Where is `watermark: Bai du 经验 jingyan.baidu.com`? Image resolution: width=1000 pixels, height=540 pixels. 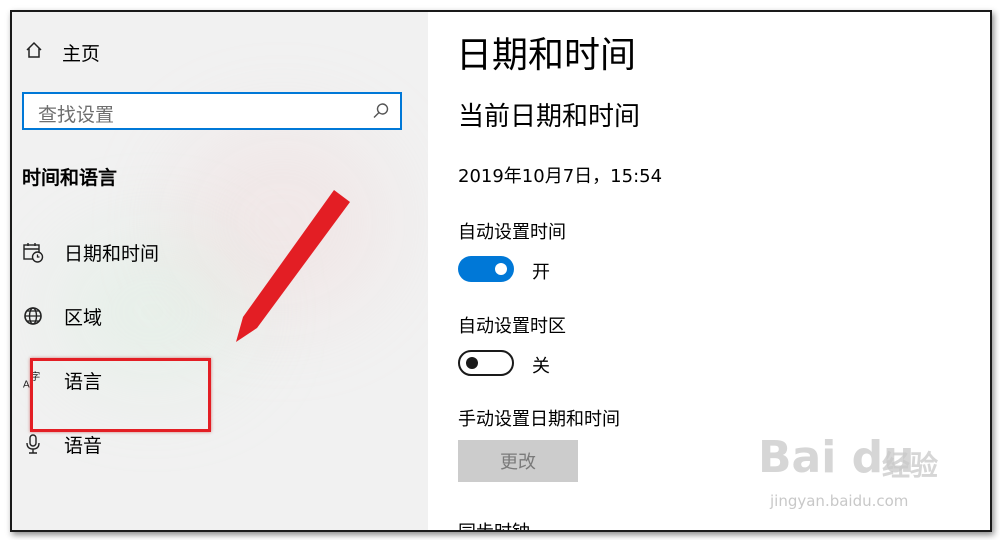 watermark: Bai du 经验 jingyan.baidu.com is located at coordinates (858, 477).